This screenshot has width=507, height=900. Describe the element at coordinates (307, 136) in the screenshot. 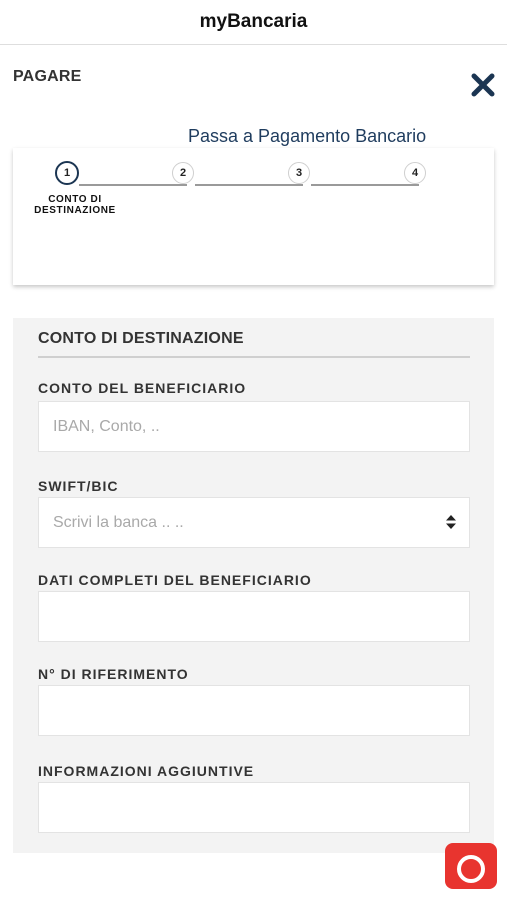

I see `switch-to-bank-payment-link: Passa a Pagamento Bancario` at that location.